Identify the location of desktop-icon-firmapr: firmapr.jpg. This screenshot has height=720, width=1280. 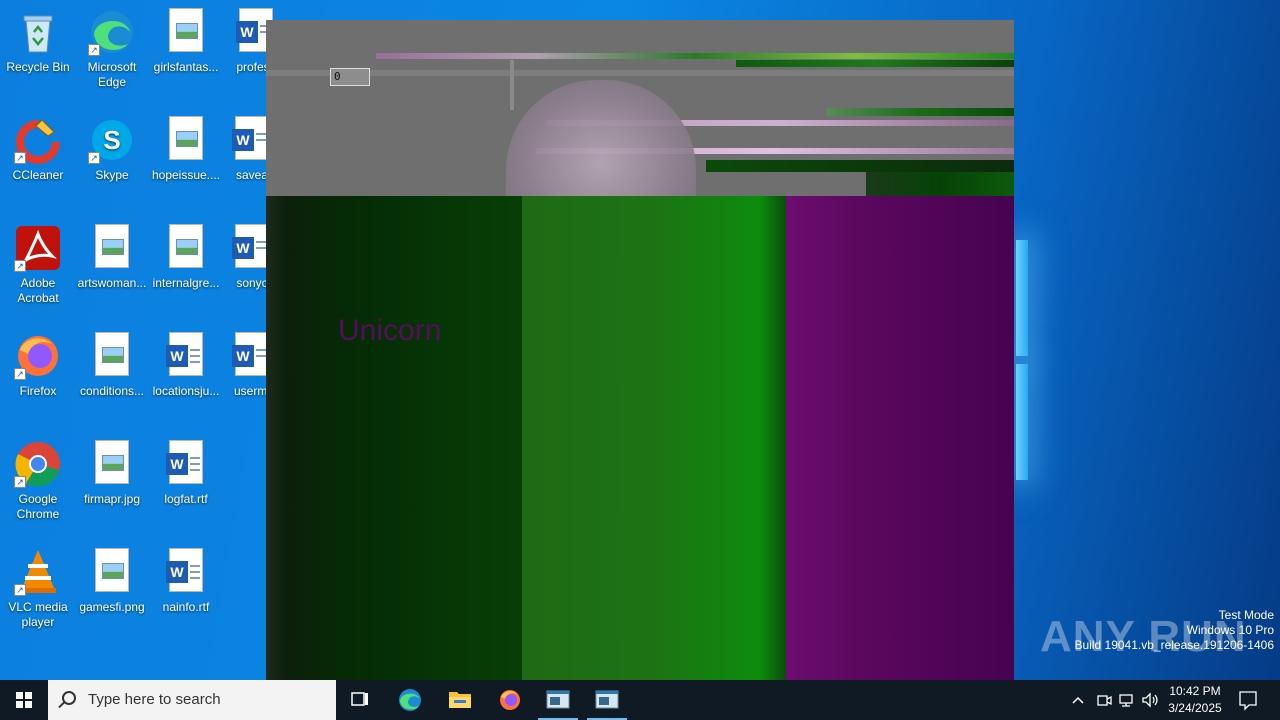
(112, 472).